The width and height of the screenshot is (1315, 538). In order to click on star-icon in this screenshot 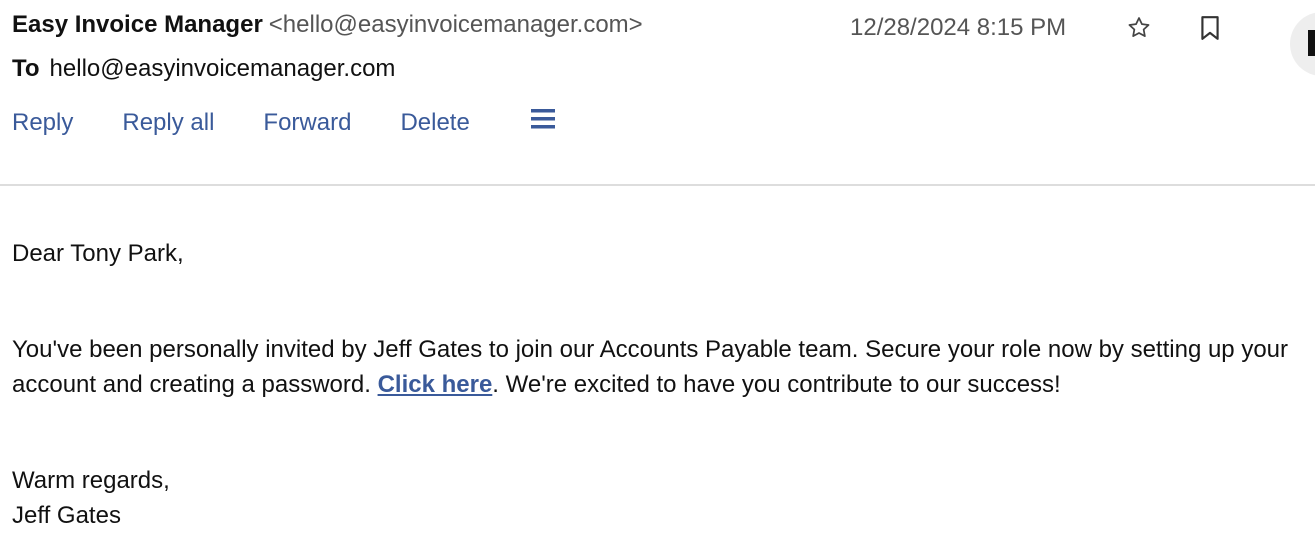, I will do `click(1139, 27)`.